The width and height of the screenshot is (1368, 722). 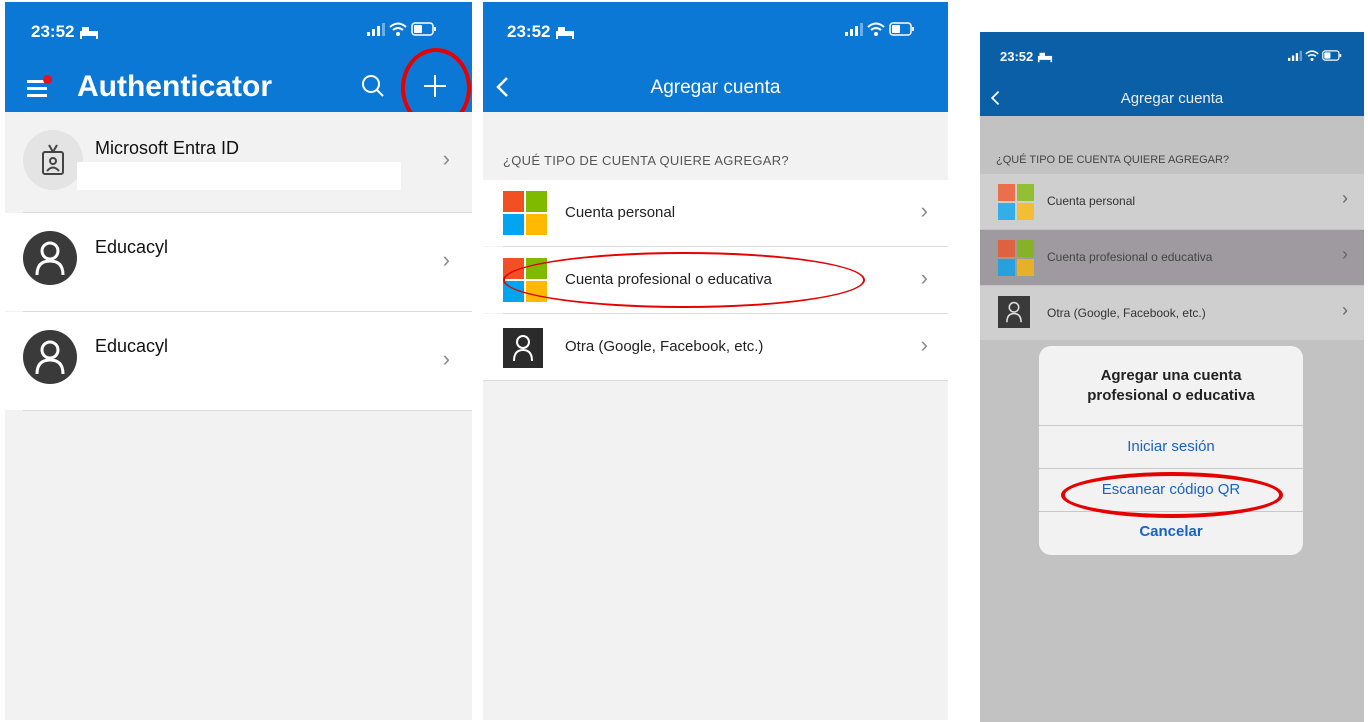 What do you see at coordinates (1172, 495) in the screenshot?
I see `highlight-ellipse-qr` at bounding box center [1172, 495].